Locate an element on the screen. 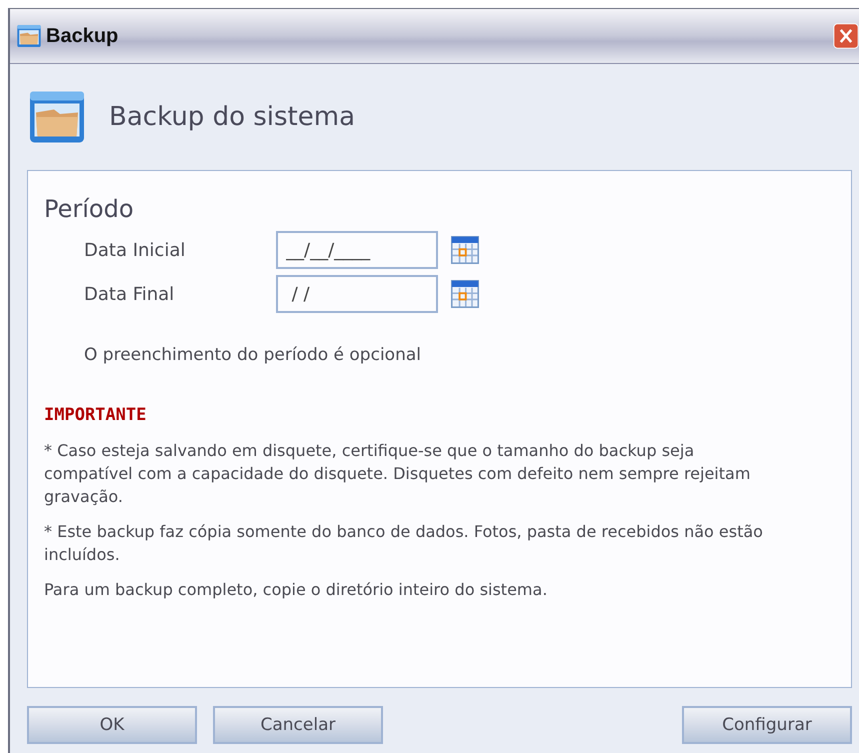  note-text: O preenchimento do período é opcional is located at coordinates (253, 355).